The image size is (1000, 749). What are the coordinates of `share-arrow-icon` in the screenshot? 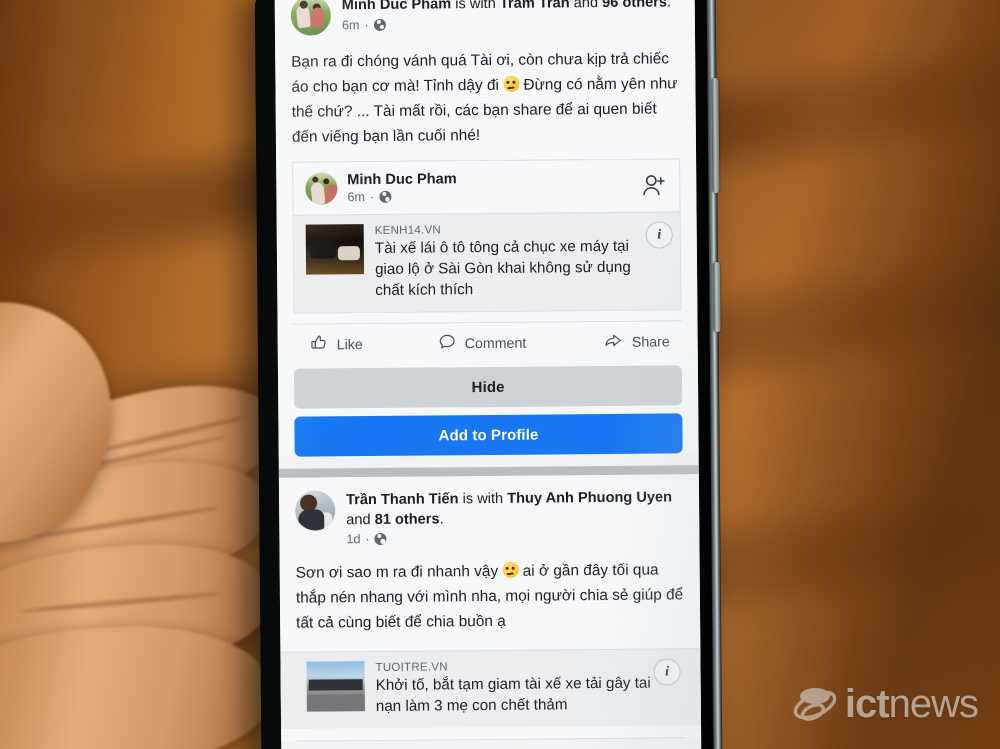 It's located at (614, 342).